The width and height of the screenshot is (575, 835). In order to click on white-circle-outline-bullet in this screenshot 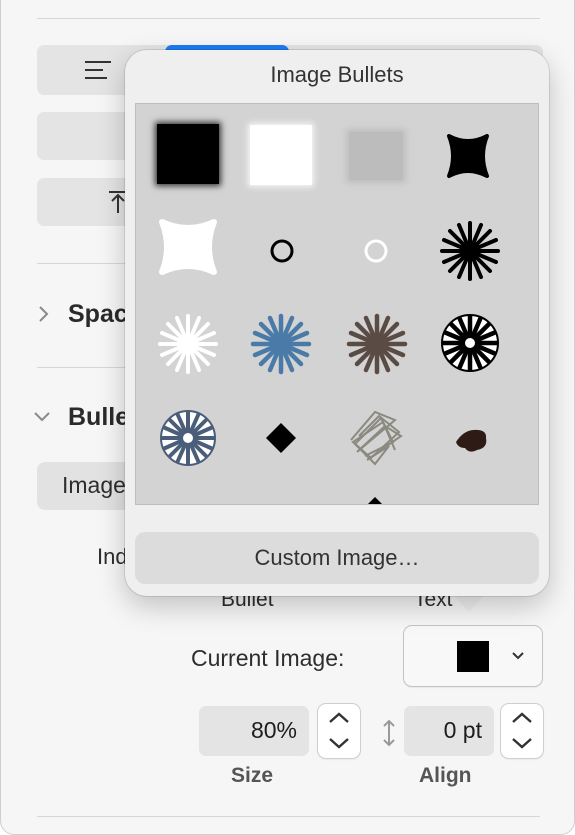, I will do `click(377, 250)`.